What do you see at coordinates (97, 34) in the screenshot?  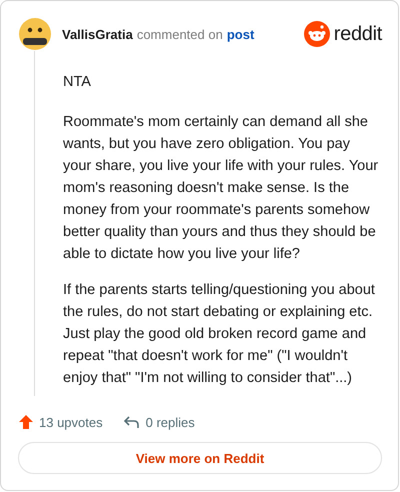 I see `username: VallisGratia` at bounding box center [97, 34].